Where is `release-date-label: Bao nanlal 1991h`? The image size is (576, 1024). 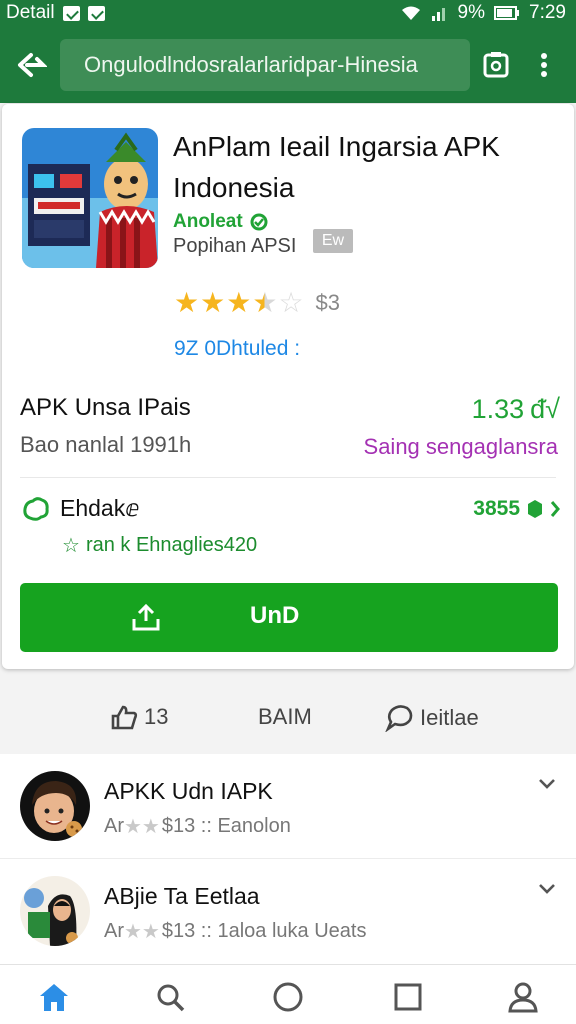
release-date-label: Bao nanlal 1991h is located at coordinates (106, 444).